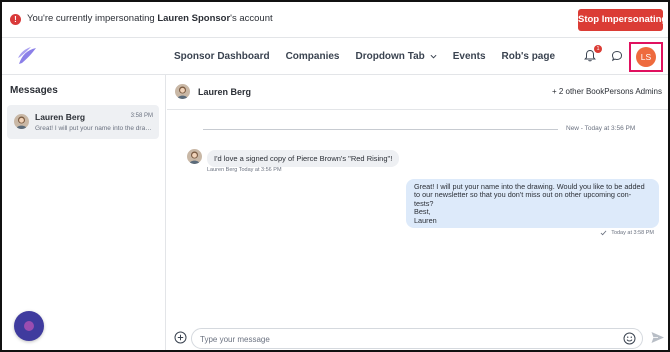 The height and width of the screenshot is (352, 670). What do you see at coordinates (629, 338) in the screenshot?
I see `emoji-icon` at bounding box center [629, 338].